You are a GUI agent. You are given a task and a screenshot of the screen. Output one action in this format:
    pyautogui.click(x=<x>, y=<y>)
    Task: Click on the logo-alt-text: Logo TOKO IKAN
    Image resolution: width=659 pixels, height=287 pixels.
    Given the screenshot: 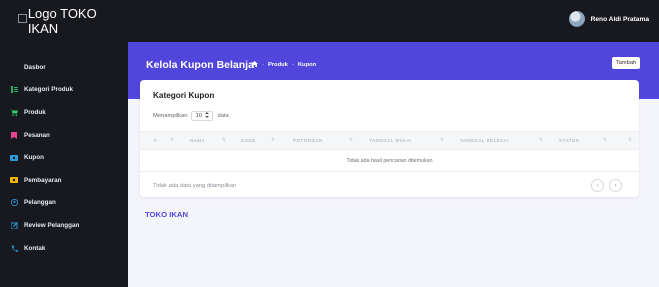 What is the action you would take?
    pyautogui.click(x=62, y=21)
    